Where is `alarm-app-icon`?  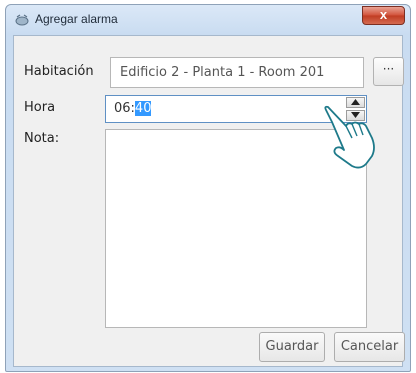 alarm-app-icon is located at coordinates (22, 20).